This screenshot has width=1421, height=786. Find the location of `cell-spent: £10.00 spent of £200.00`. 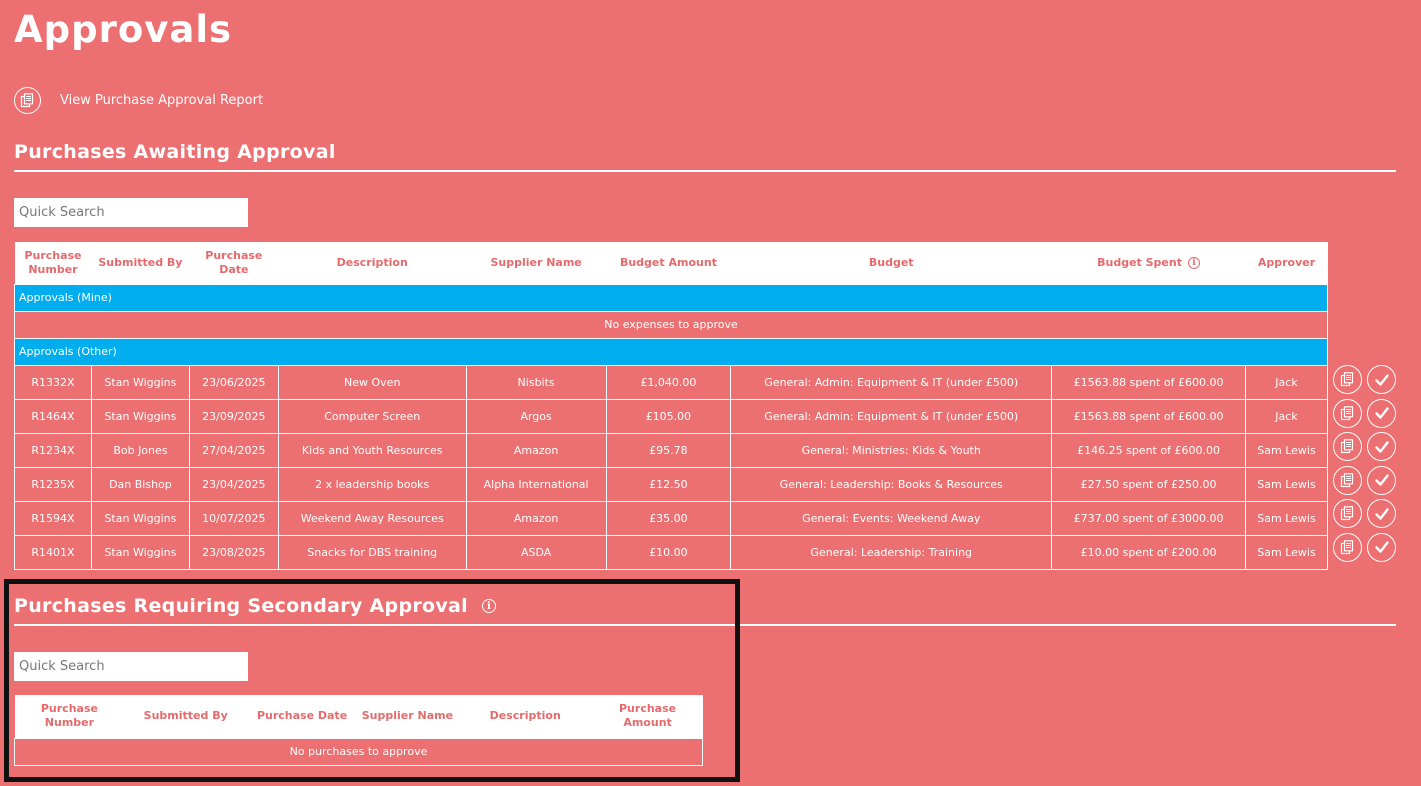

cell-spent: £10.00 spent of £200.00 is located at coordinates (1148, 552).